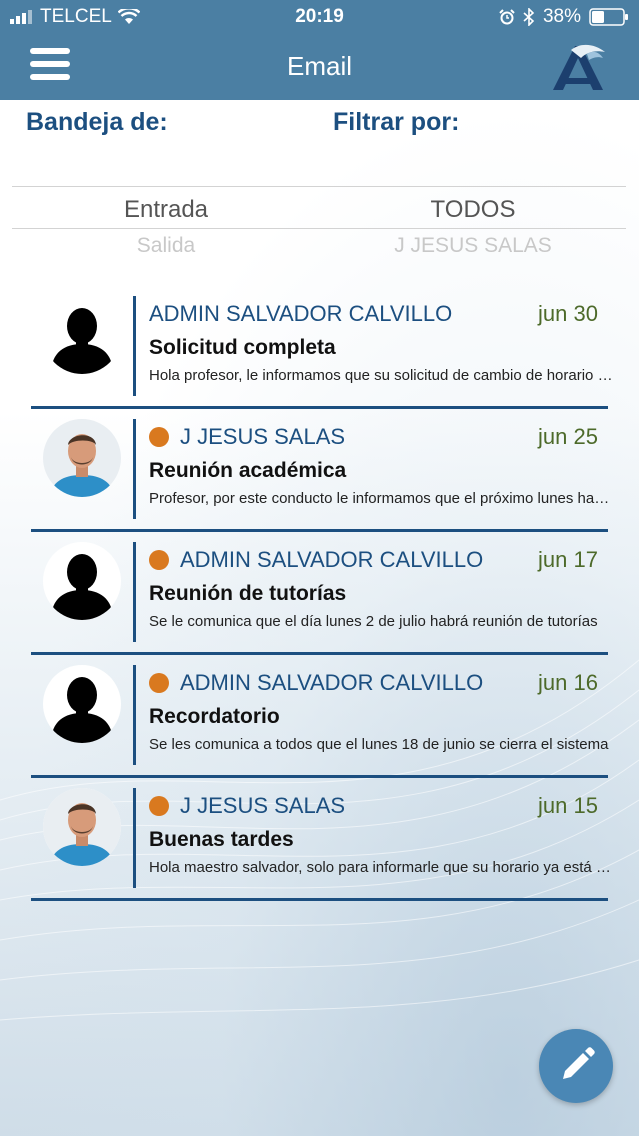 The width and height of the screenshot is (639, 1136). I want to click on hamburger-icon, so click(50, 66).